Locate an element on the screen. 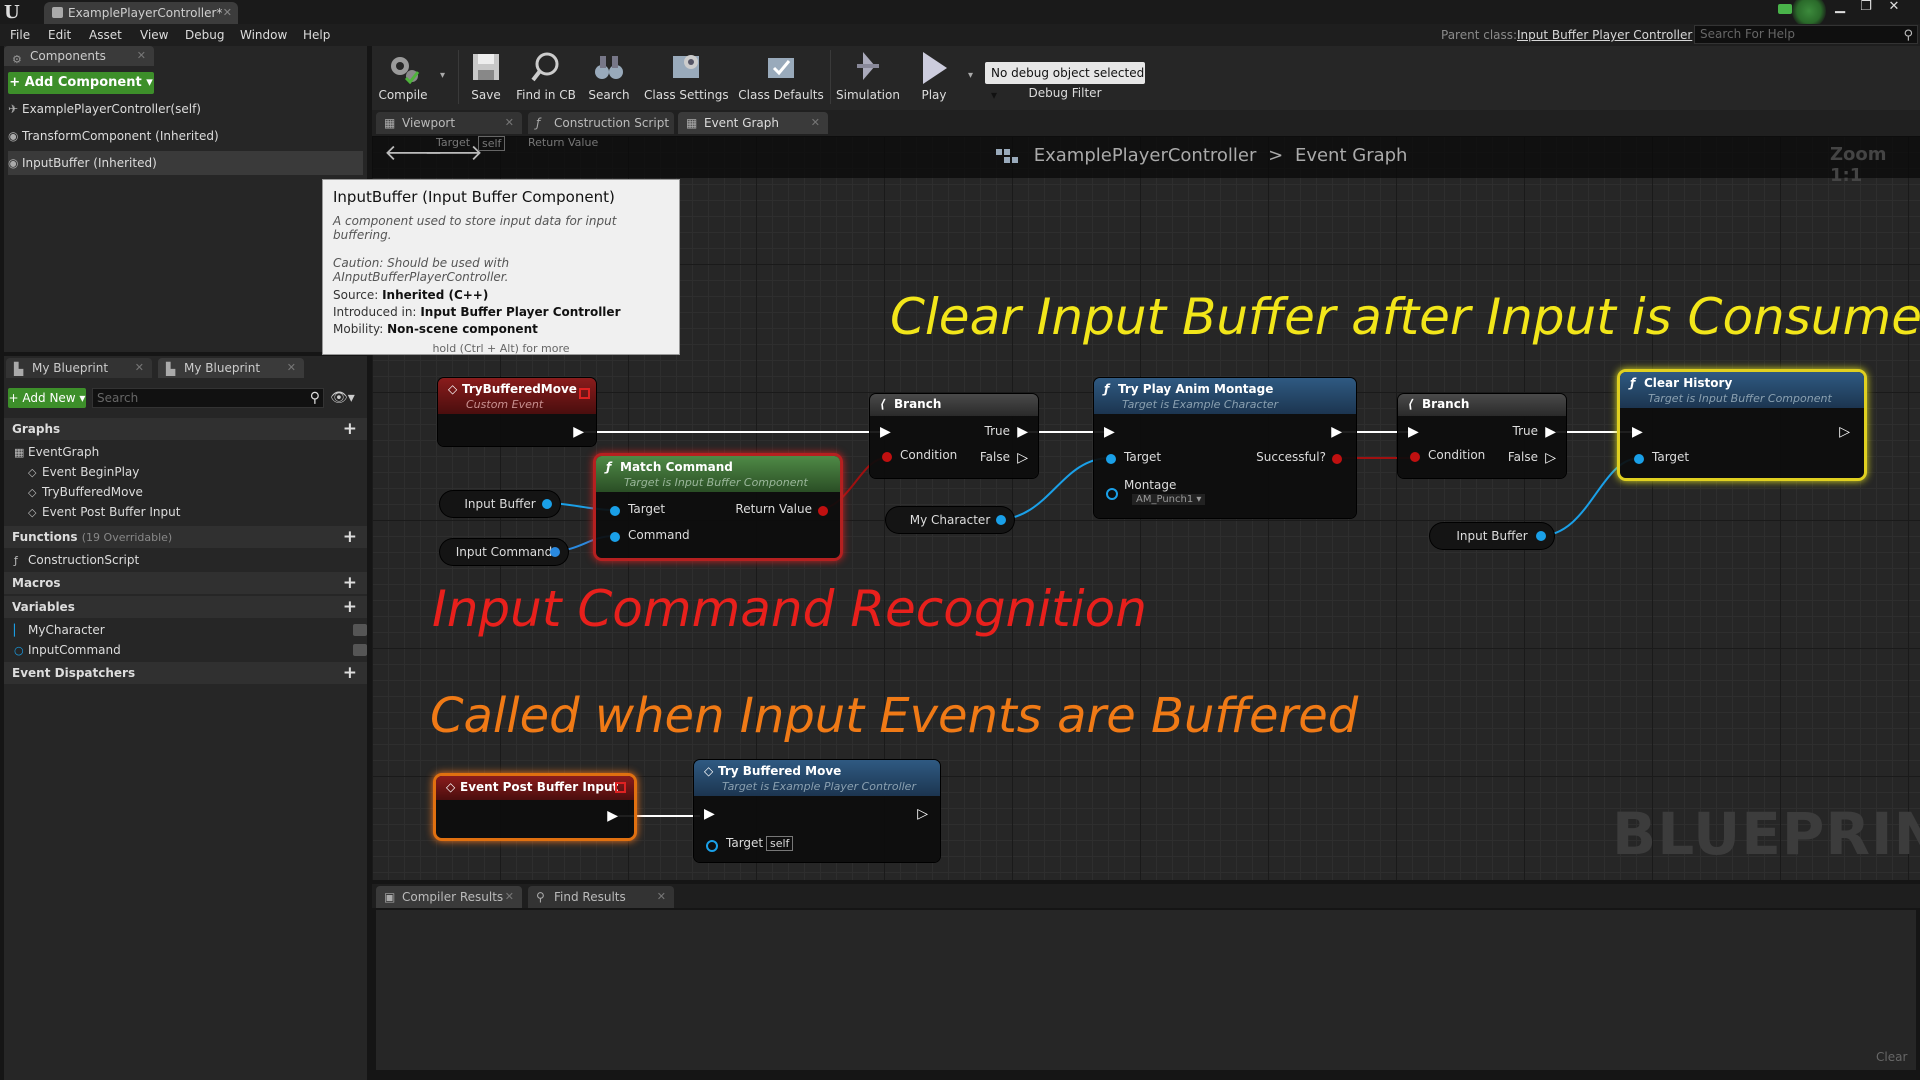 The width and height of the screenshot is (1920, 1080). binoculars-icon: ⚲ is located at coordinates (540, 897).